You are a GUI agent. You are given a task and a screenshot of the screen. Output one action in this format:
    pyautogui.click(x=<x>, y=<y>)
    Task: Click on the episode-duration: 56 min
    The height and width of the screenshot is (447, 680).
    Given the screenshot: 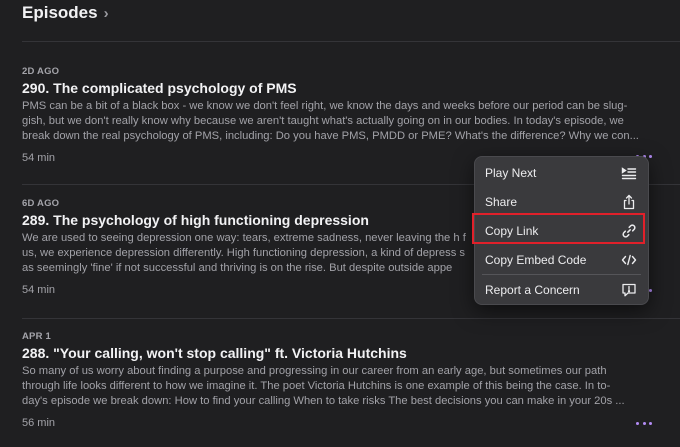 What is the action you would take?
    pyautogui.click(x=39, y=423)
    